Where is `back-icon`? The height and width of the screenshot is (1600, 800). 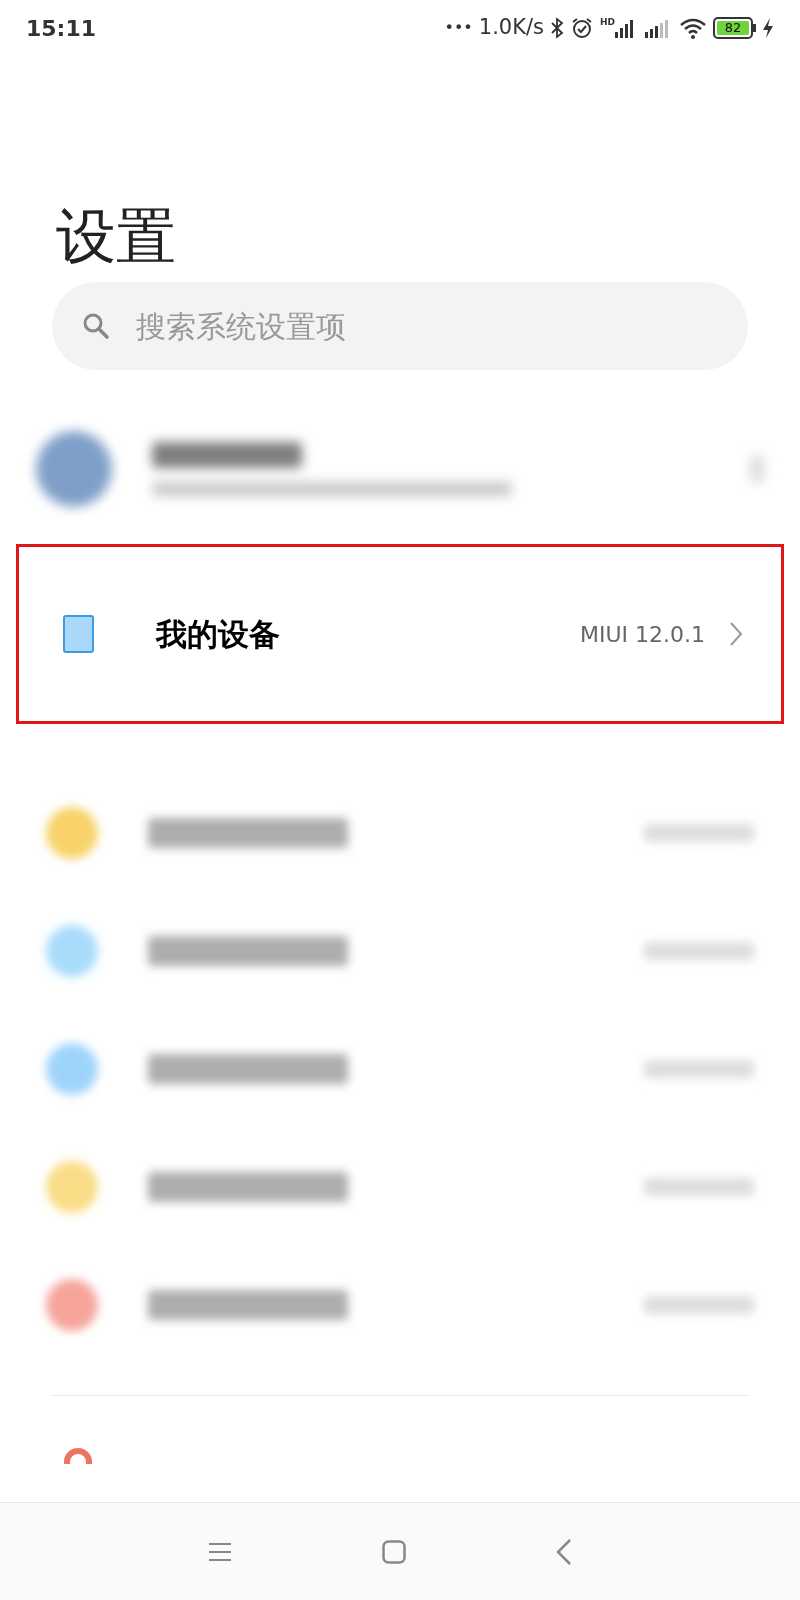 back-icon is located at coordinates (564, 1551).